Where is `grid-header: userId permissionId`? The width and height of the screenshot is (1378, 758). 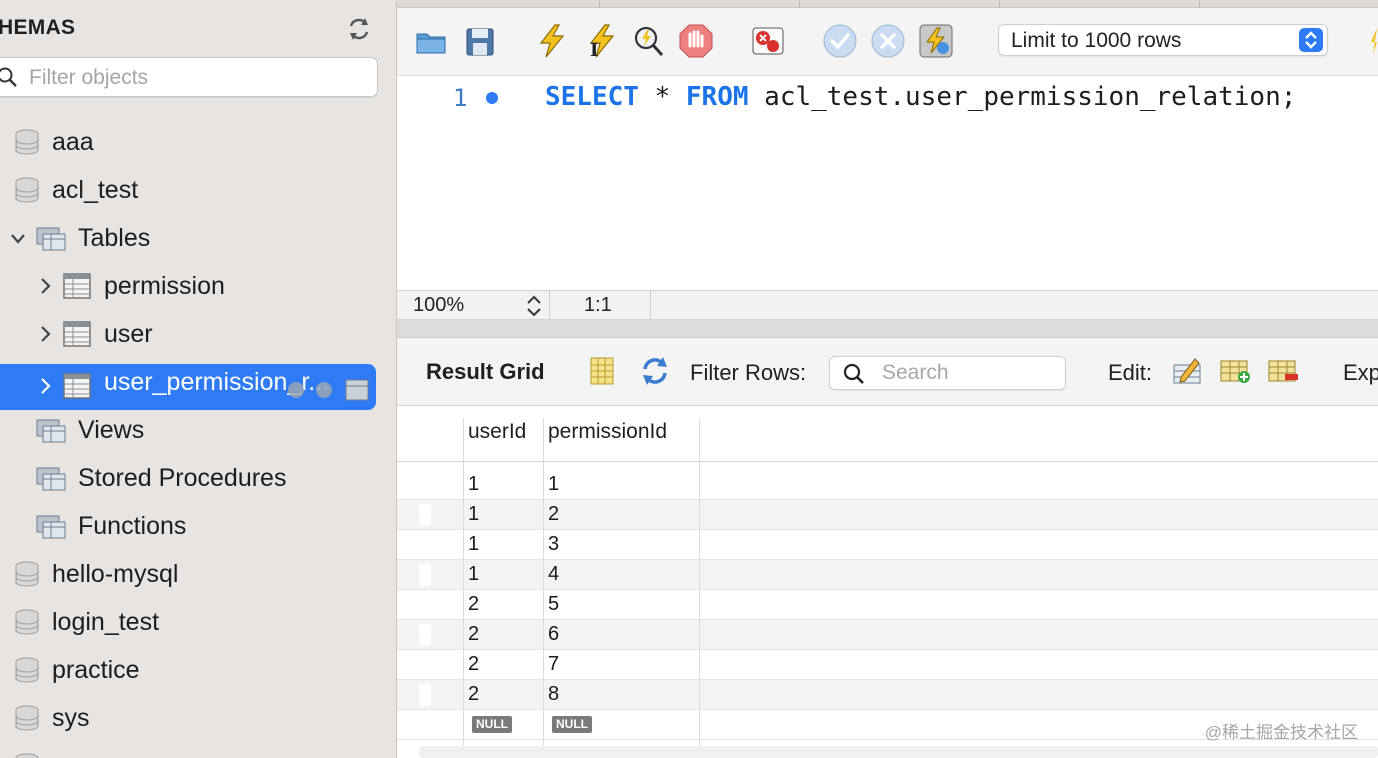 grid-header: userId permissionId is located at coordinates (887, 434).